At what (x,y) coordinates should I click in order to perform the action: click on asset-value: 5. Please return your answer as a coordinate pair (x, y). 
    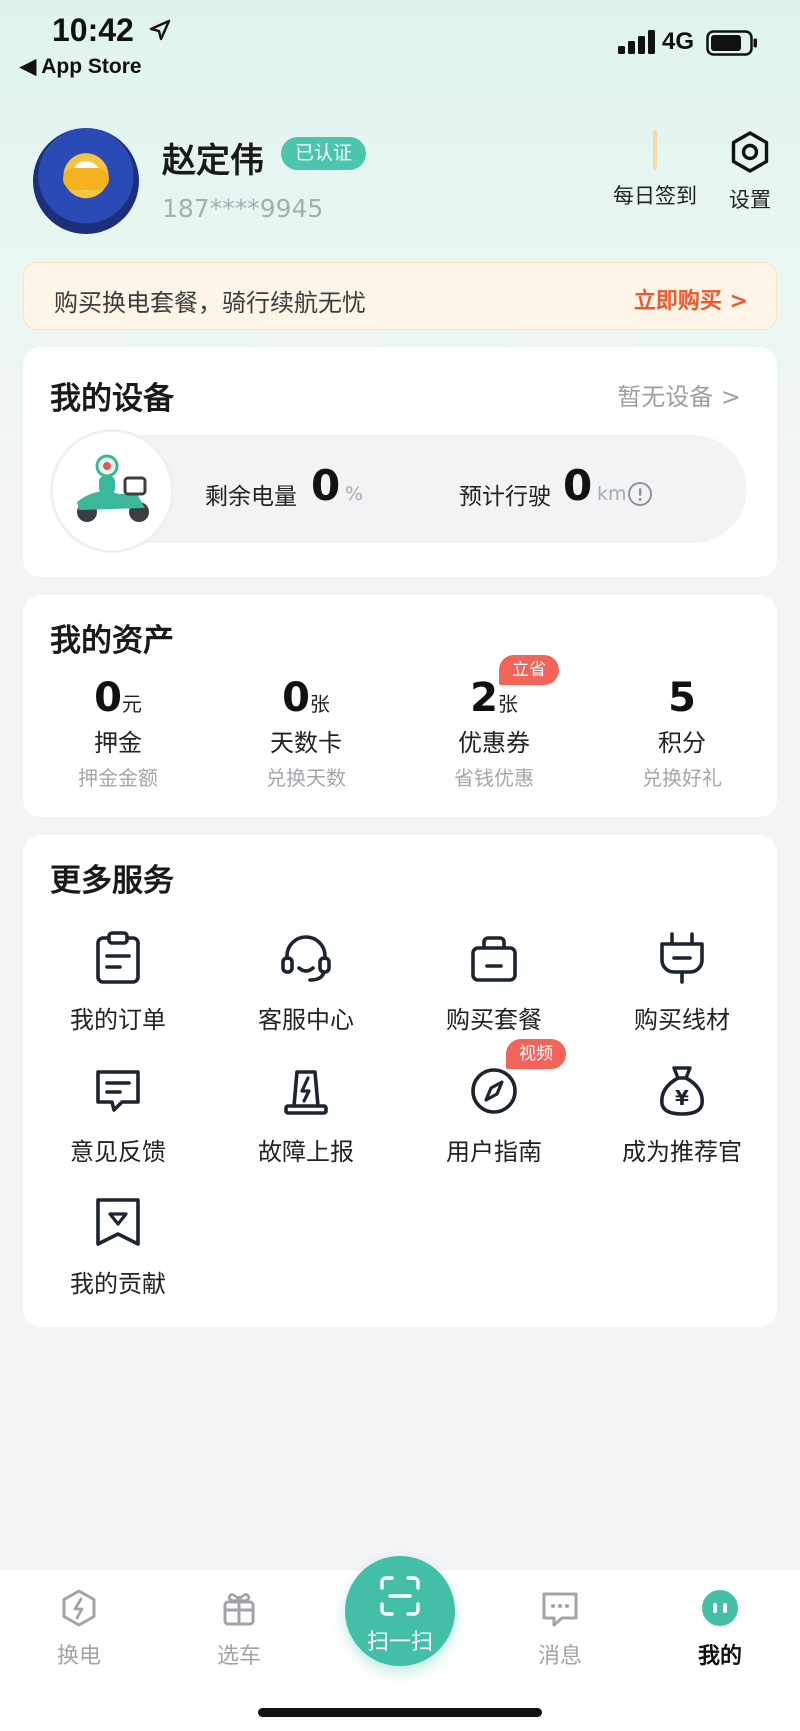
    Looking at the image, I should click on (682, 698).